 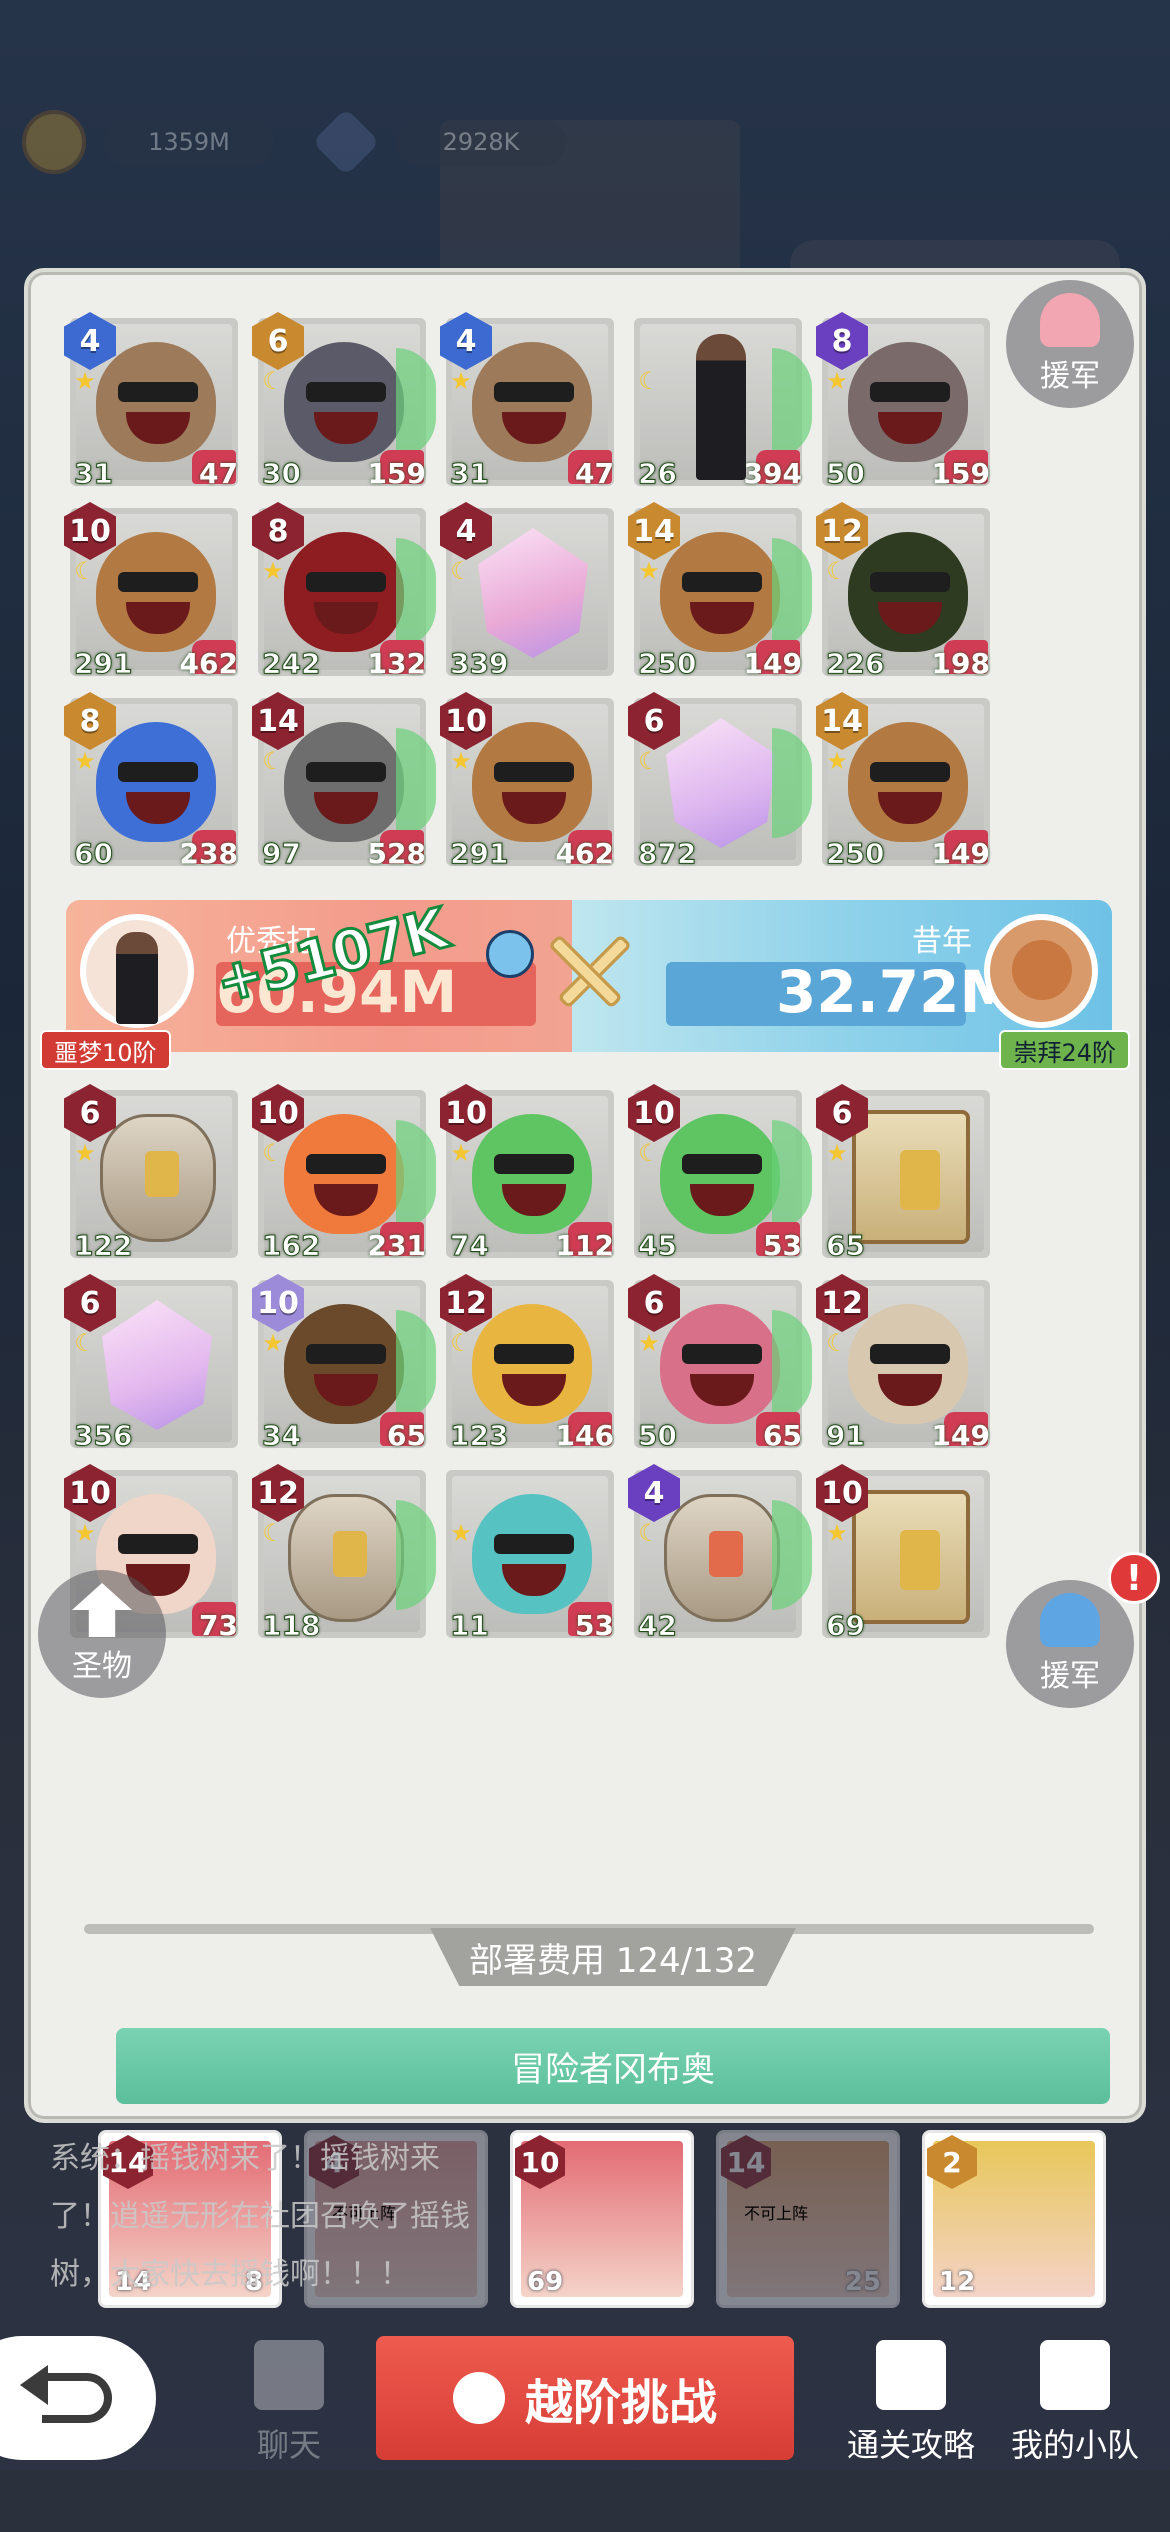 What do you see at coordinates (527, 781) in the screenshot?
I see `opponent-unit-card: 10 ★ 462 291` at bounding box center [527, 781].